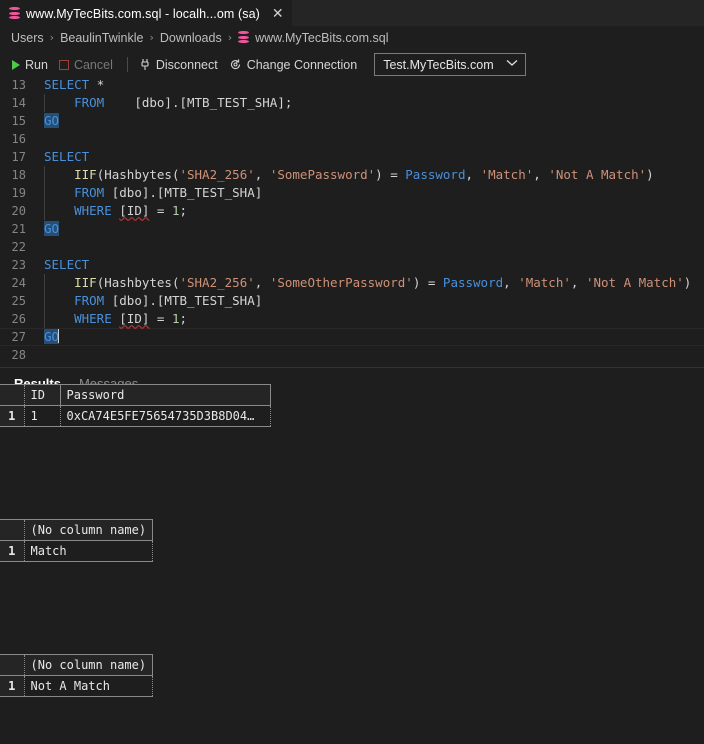 Image resolution: width=704 pixels, height=744 pixels. Describe the element at coordinates (278, 14) in the screenshot. I see `close-icon: ✕` at that location.